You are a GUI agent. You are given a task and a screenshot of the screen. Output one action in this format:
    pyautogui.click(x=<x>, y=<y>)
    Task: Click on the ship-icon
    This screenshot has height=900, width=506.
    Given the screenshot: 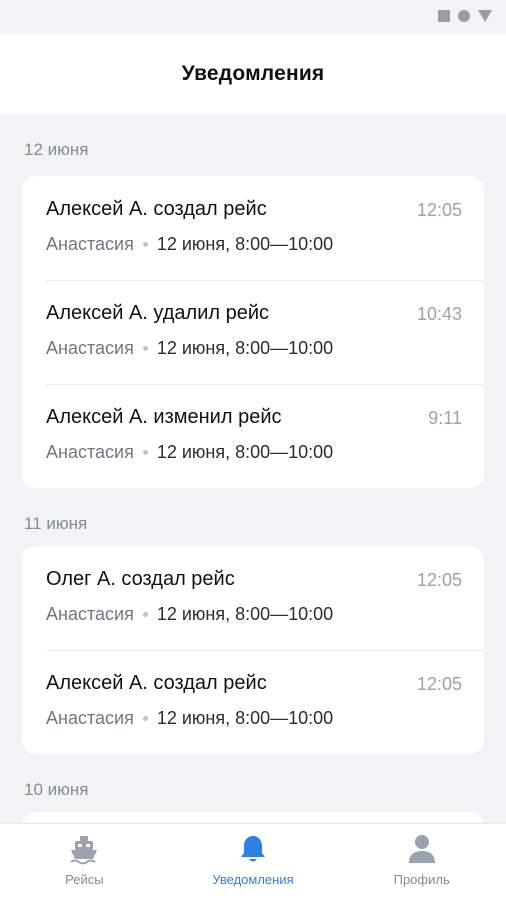 What is the action you would take?
    pyautogui.click(x=84, y=850)
    